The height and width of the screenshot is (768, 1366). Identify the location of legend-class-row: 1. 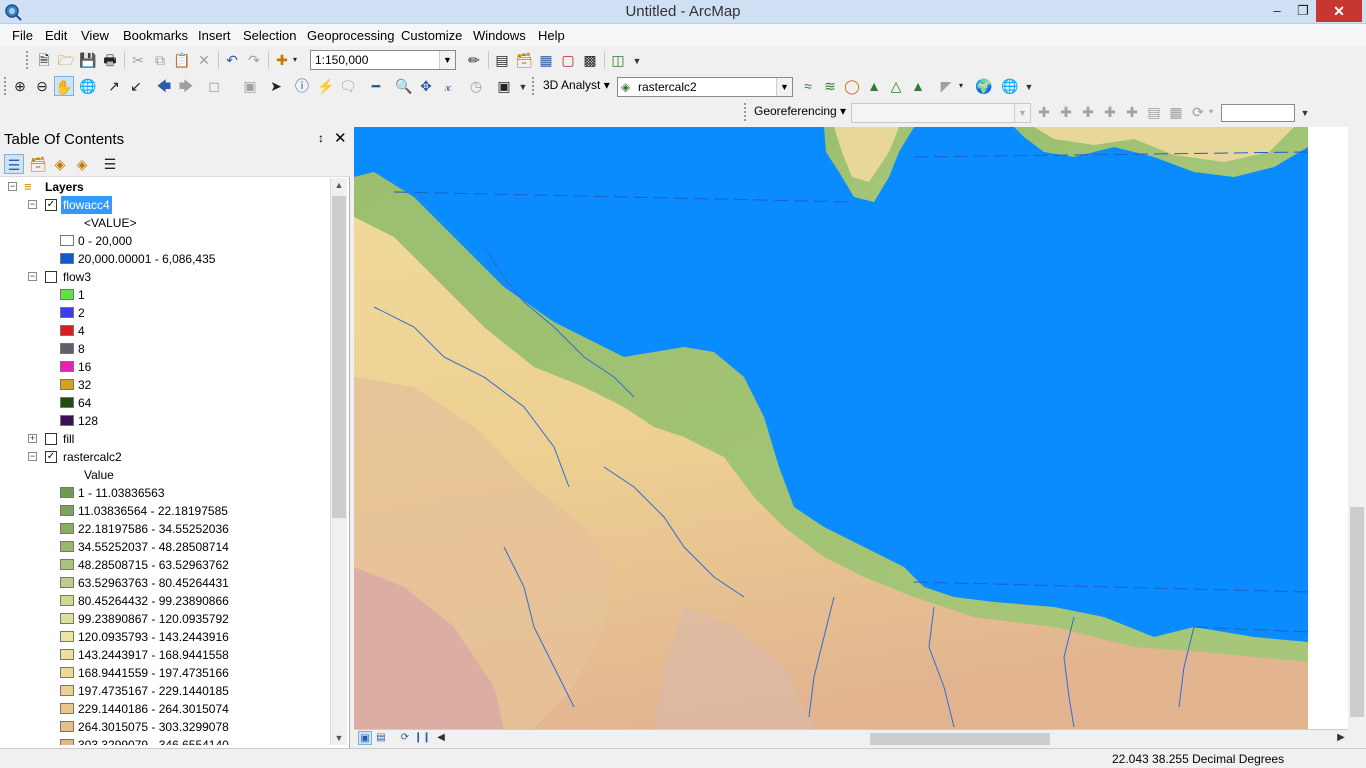
(165, 295).